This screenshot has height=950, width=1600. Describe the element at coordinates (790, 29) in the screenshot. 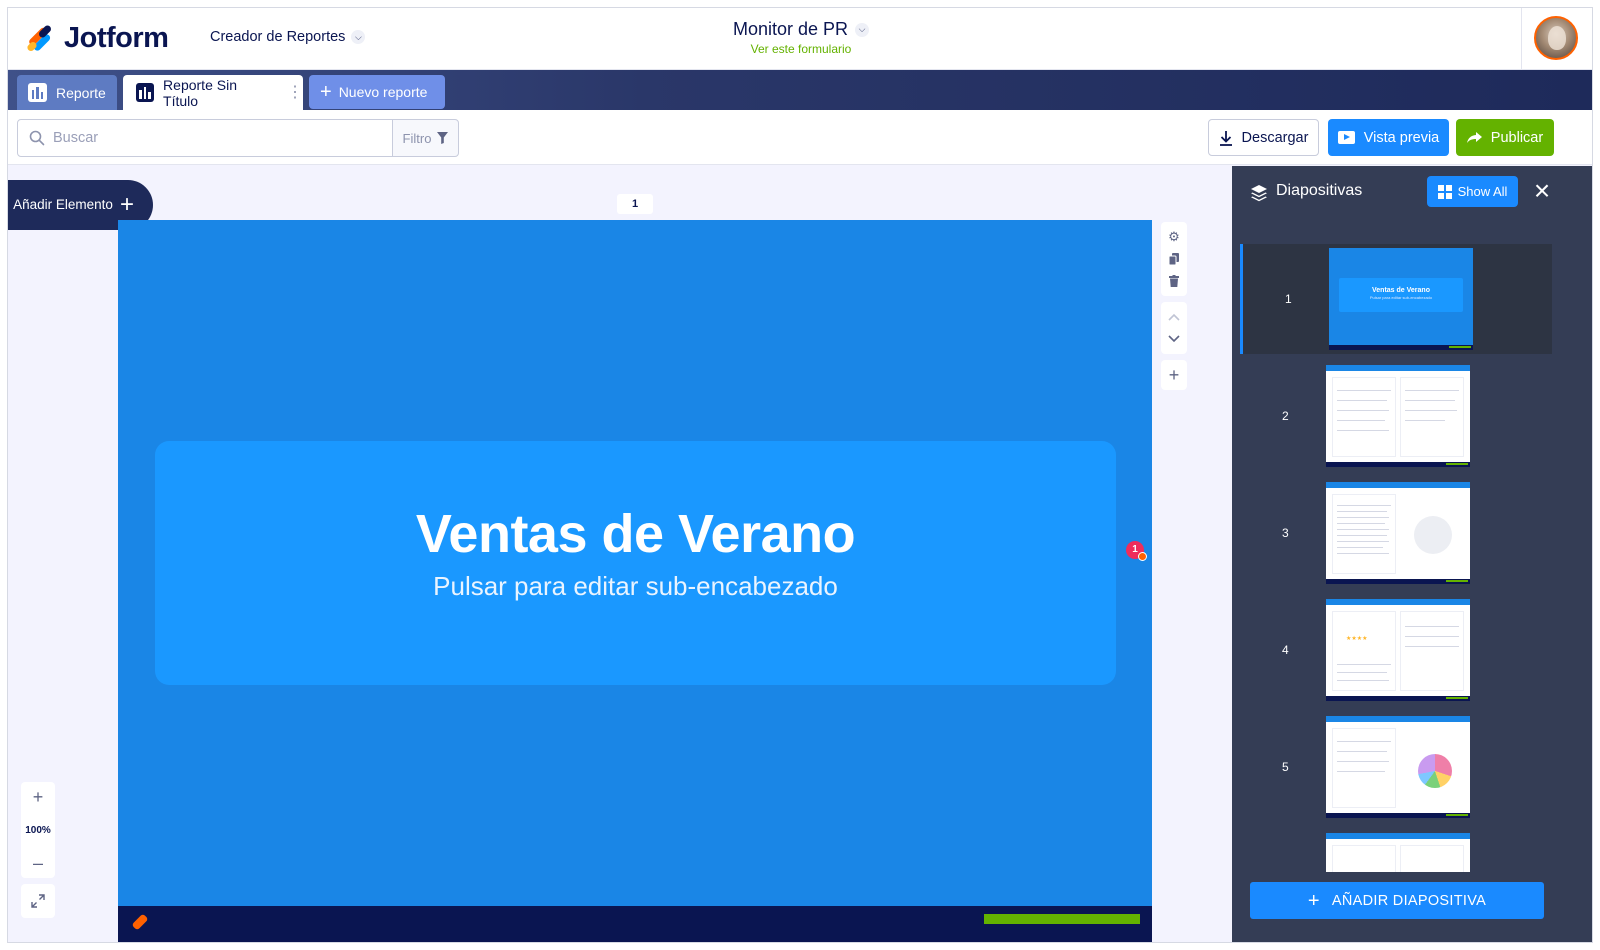

I see `form-title: Monitor de PR` at that location.